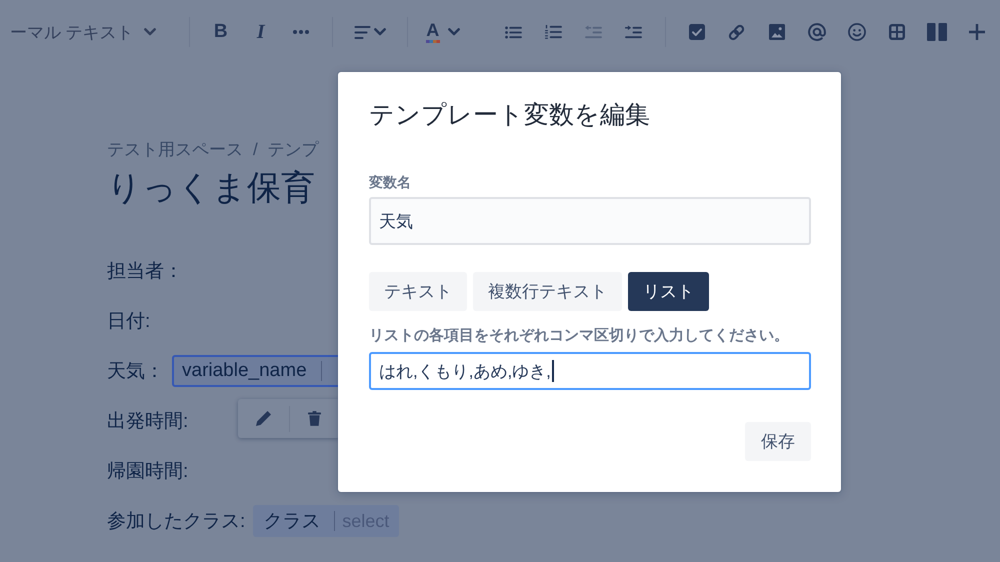  I want to click on numbered-list-icon, so click(553, 32).